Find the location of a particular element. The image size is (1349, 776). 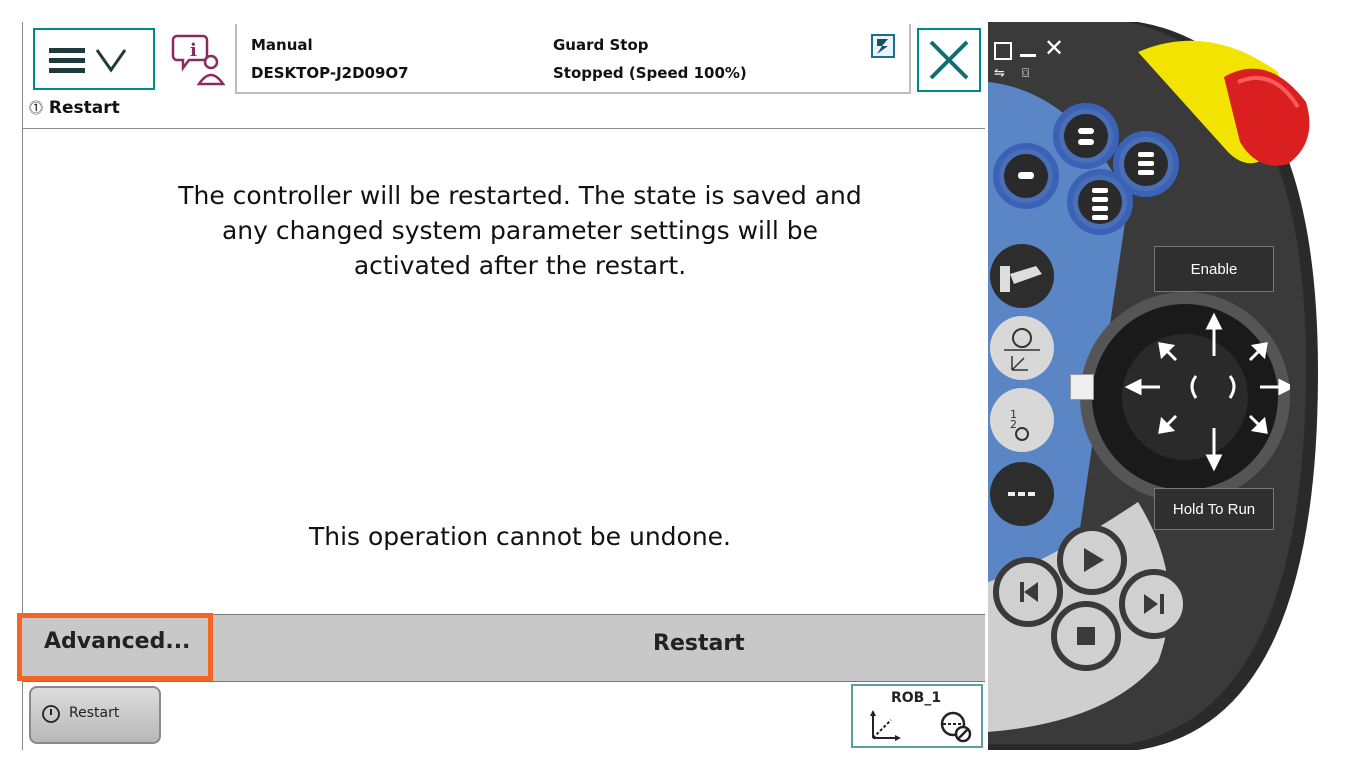

motors-status-icon is located at coordinates (883, 46).